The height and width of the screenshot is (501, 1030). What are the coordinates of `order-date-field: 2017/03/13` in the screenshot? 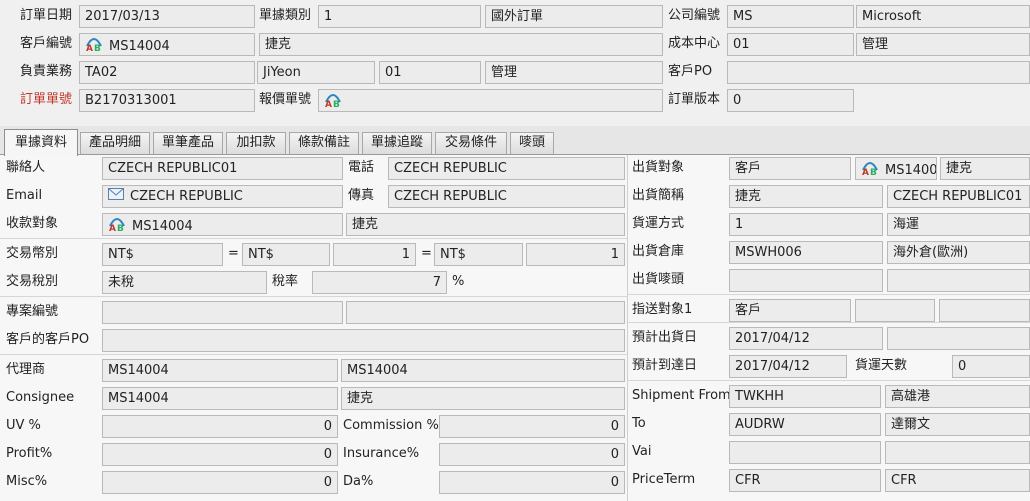 It's located at (167, 16).